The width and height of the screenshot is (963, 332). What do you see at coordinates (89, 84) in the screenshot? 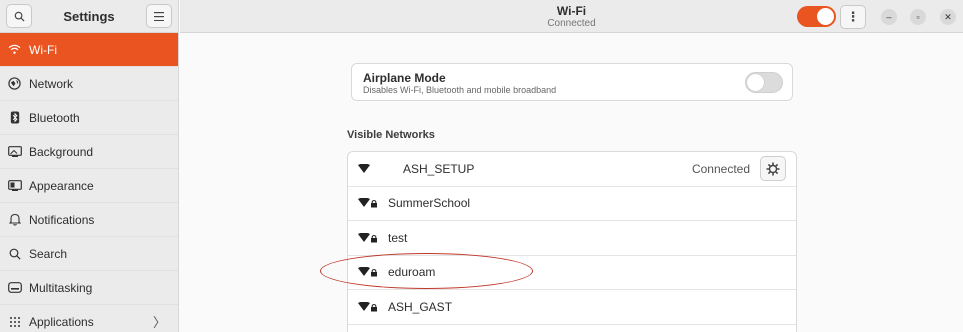
I see `sidebar-item-network: Network` at bounding box center [89, 84].